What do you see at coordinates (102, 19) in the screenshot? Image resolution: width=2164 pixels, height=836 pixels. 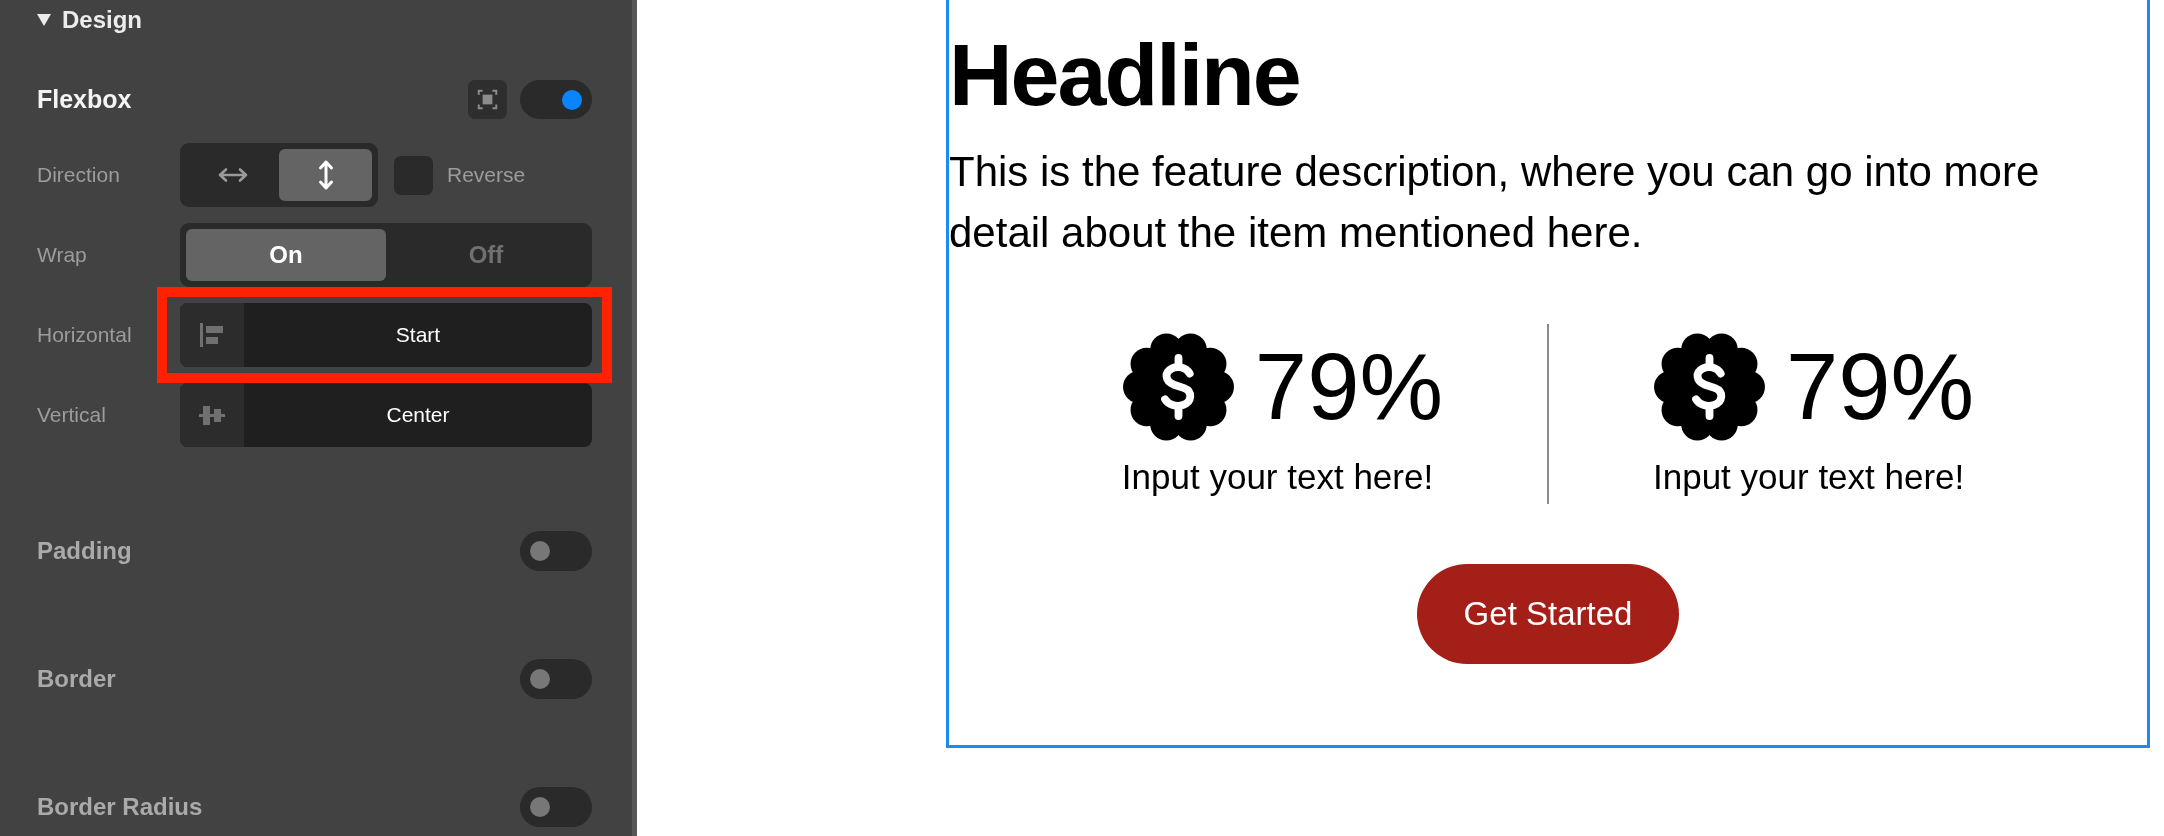 I see `section-title: Design` at bounding box center [102, 19].